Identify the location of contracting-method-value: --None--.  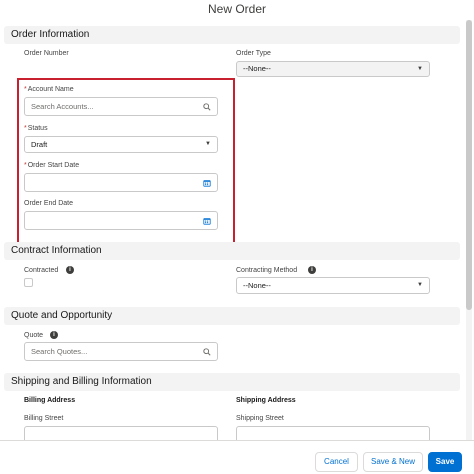
(257, 285).